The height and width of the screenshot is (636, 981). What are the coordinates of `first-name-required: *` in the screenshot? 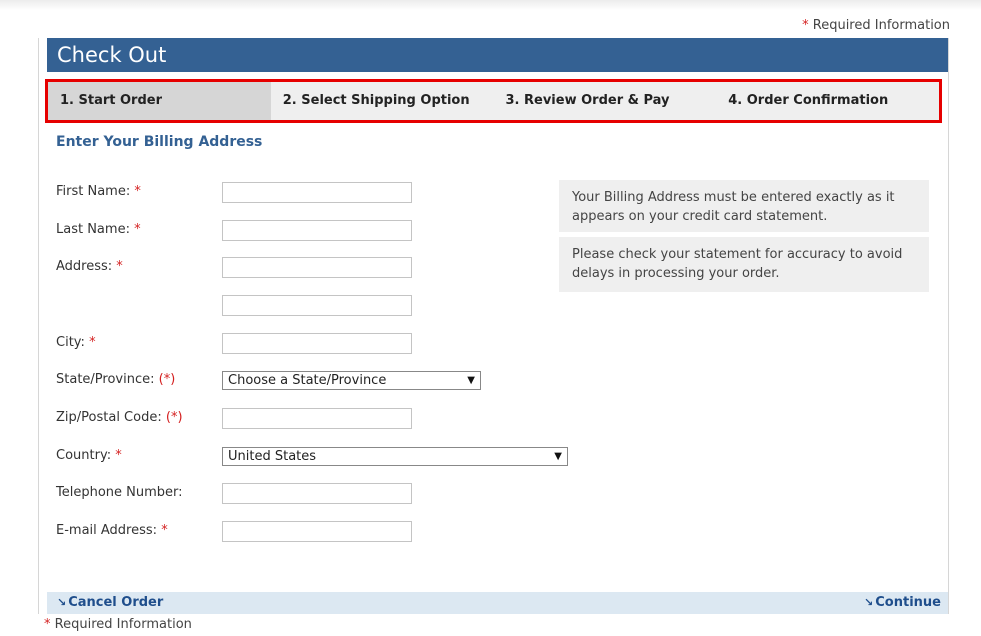 It's located at (137, 191).